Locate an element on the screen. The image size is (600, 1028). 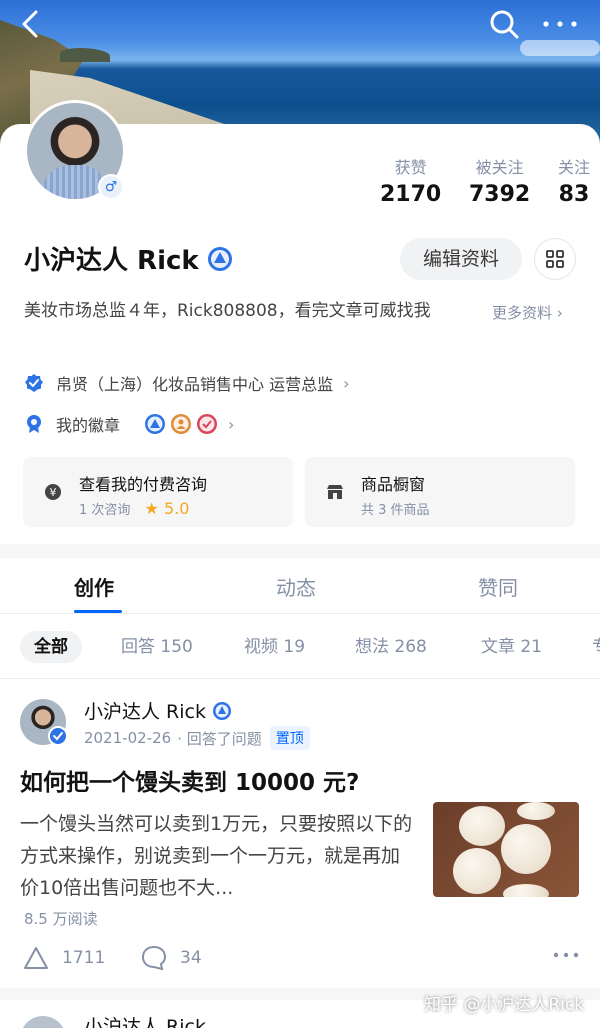
profile-name: 小沪达人 Rick is located at coordinates (111, 261).